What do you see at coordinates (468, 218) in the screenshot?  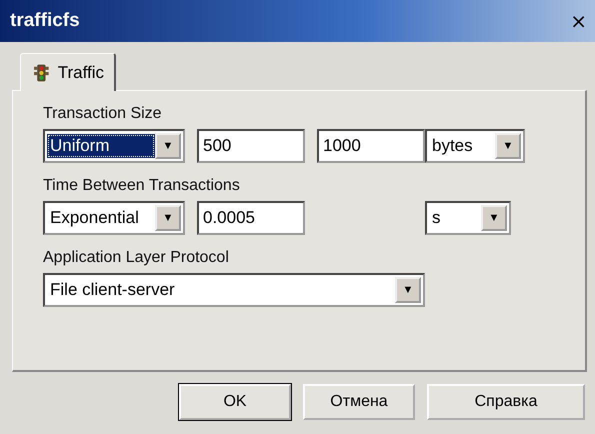 I see `dropdown: s ▼` at bounding box center [468, 218].